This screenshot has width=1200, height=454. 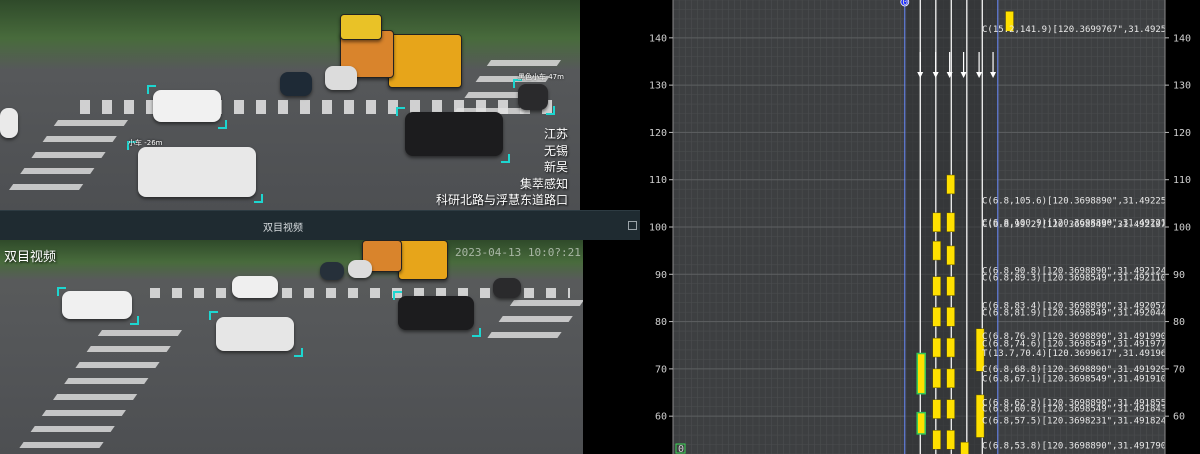 I want to click on right-tick-label: 70, so click(x=1179, y=369).